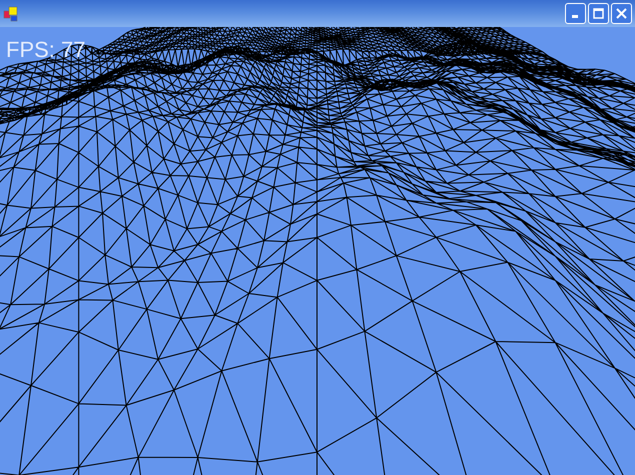 Image resolution: width=635 pixels, height=475 pixels. What do you see at coordinates (11, 14) in the screenshot?
I see `app-icon` at bounding box center [11, 14].